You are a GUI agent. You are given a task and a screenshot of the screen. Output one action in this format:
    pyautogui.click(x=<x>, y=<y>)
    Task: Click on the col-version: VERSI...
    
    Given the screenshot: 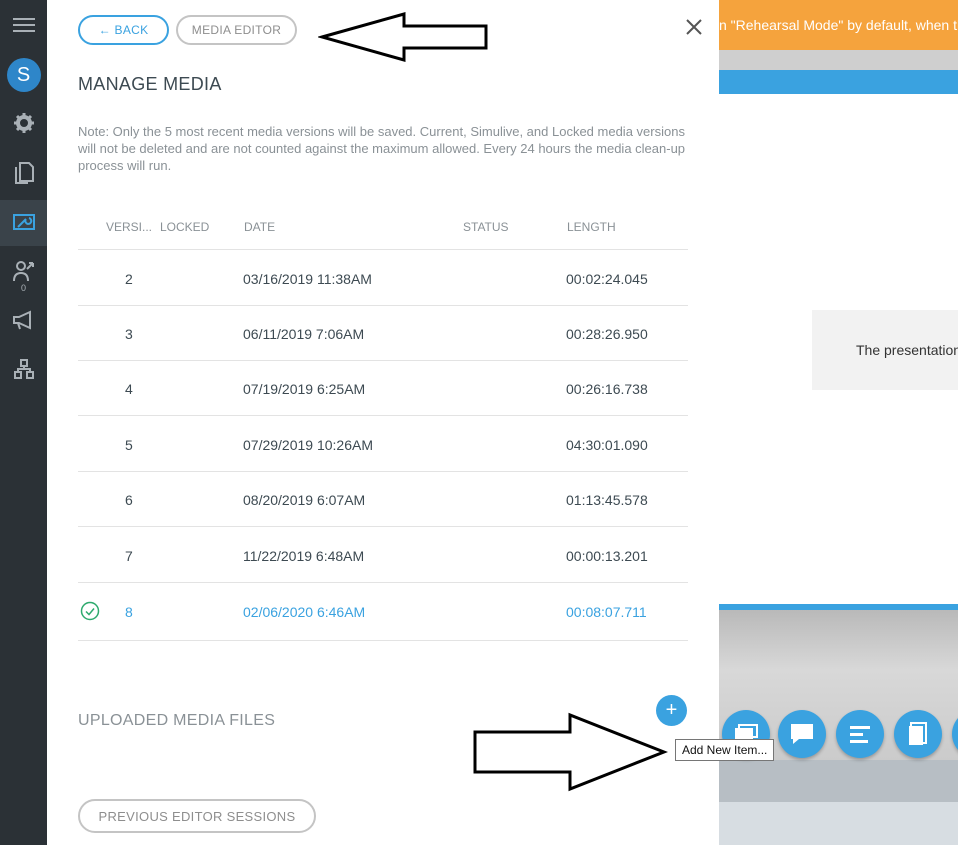 What is the action you would take?
    pyautogui.click(x=129, y=227)
    